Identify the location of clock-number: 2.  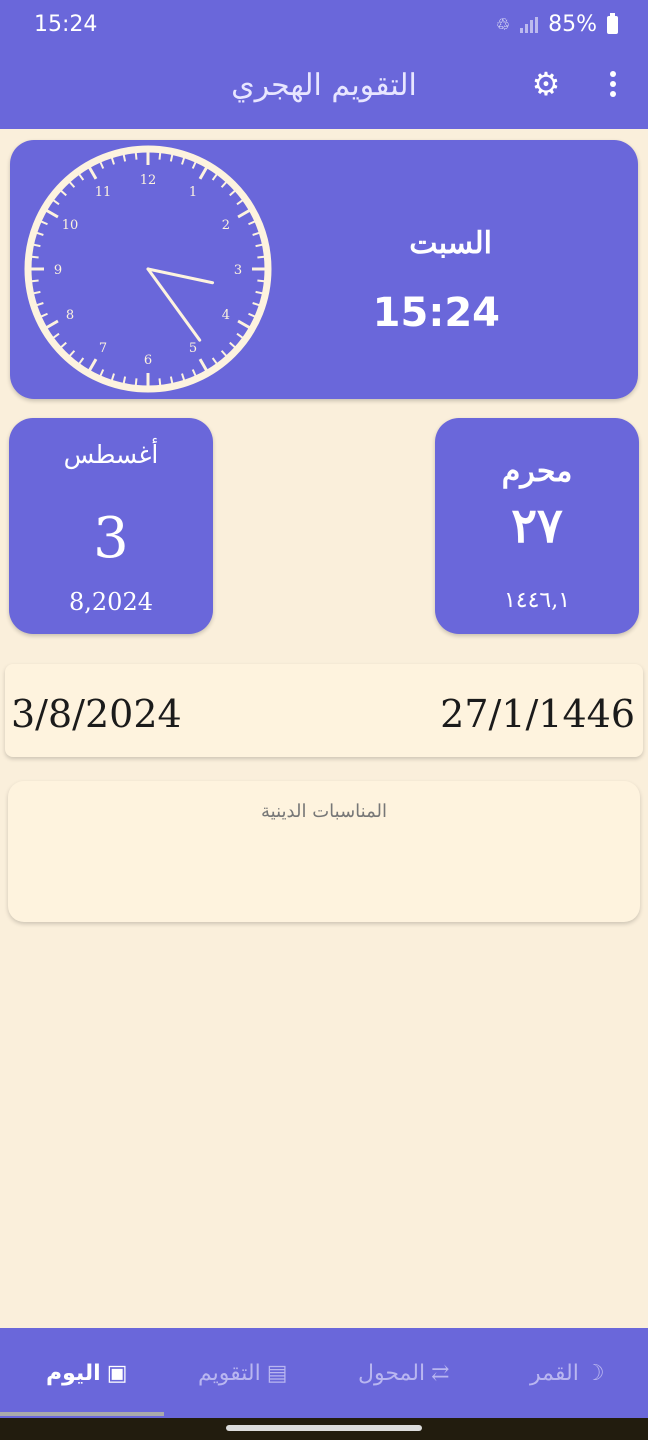
(226, 225).